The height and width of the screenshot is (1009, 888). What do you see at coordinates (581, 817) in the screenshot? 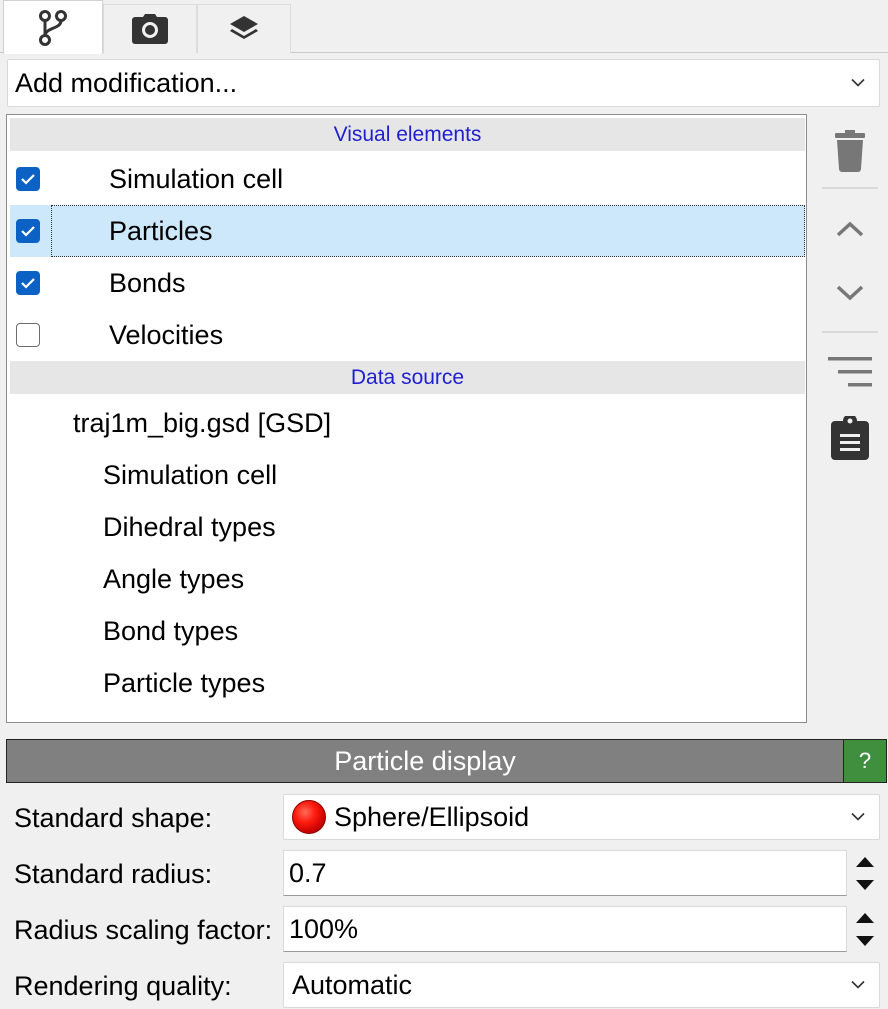
I see `standard-shape-dropdown: Sphere/Ellipsoid` at bounding box center [581, 817].